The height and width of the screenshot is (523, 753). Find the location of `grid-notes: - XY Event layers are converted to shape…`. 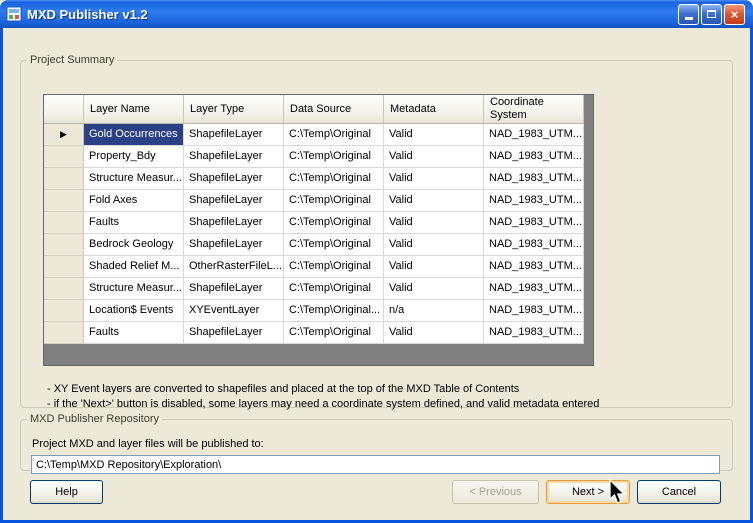

grid-notes: - XY Event layers are converted to shape… is located at coordinates (323, 397).